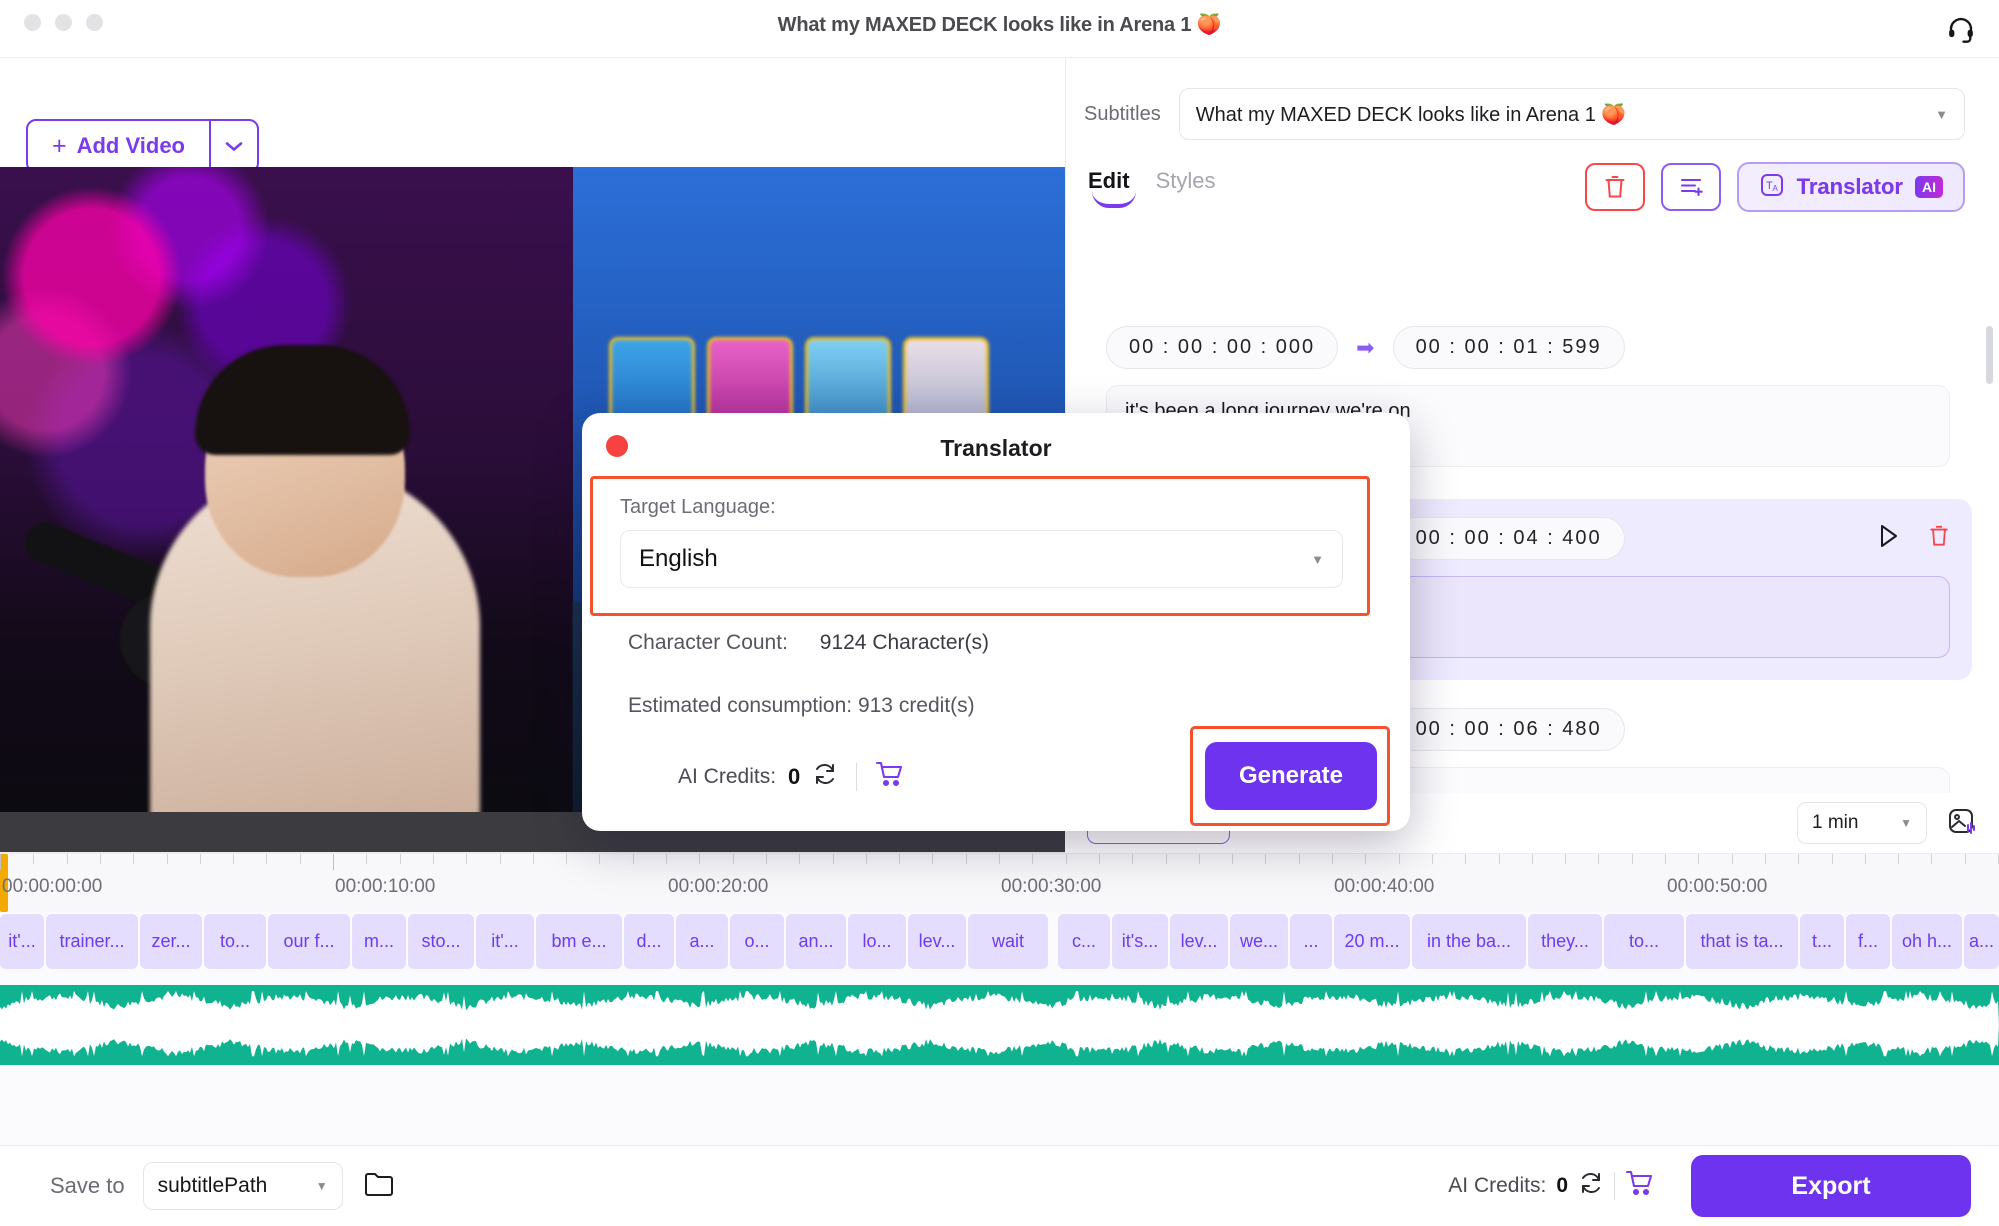 The height and width of the screenshot is (1226, 1999). I want to click on add-video-button: + Add Video, so click(142, 146).